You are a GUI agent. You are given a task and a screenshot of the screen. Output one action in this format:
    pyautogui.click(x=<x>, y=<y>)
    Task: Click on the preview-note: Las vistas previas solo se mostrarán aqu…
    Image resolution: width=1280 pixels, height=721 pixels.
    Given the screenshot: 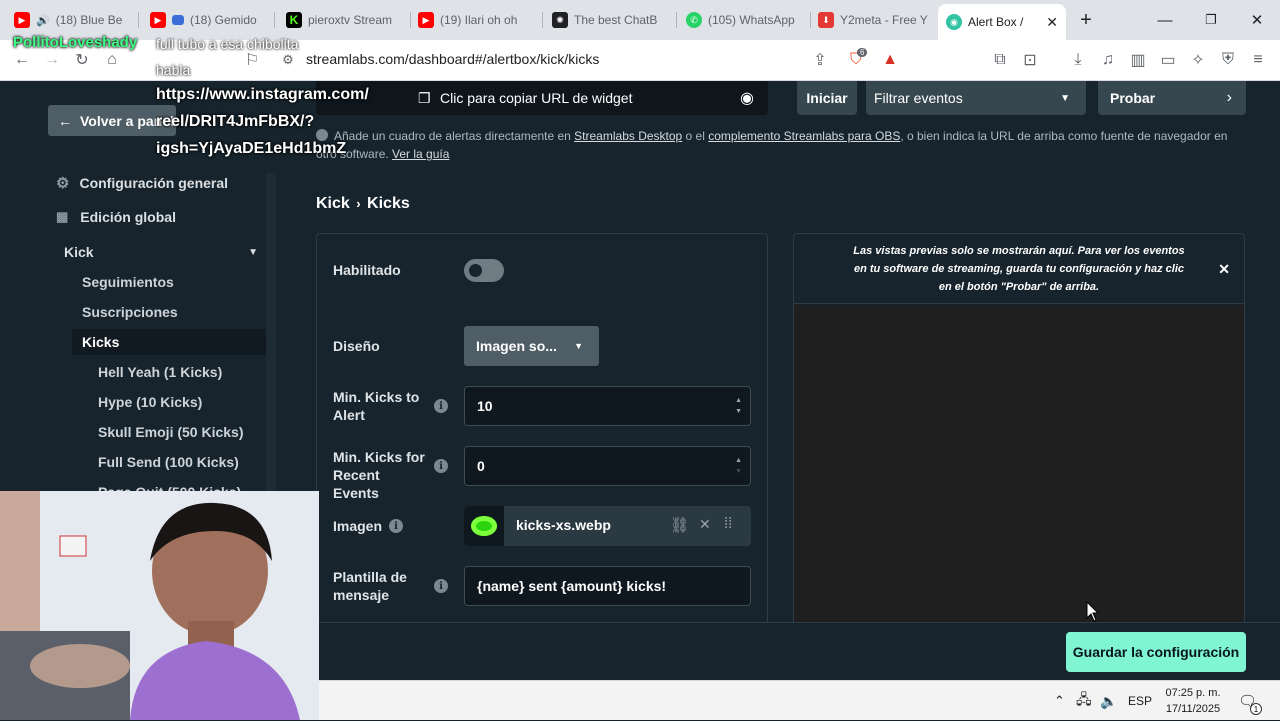 What is the action you would take?
    pyautogui.click(x=1019, y=269)
    